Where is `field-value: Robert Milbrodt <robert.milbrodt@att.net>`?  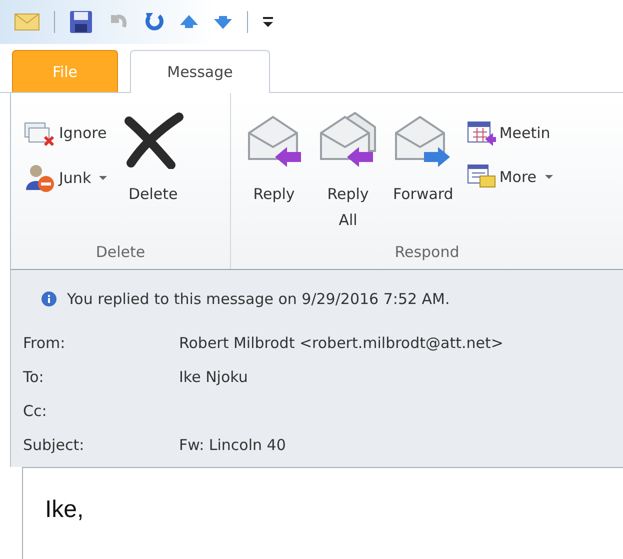
field-value: Robert Milbrodt <robert.milbrodt@att.net> is located at coordinates (341, 343).